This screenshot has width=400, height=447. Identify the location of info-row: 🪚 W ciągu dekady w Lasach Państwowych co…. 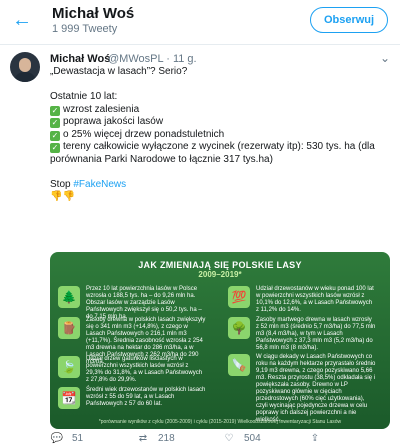
(303, 388).